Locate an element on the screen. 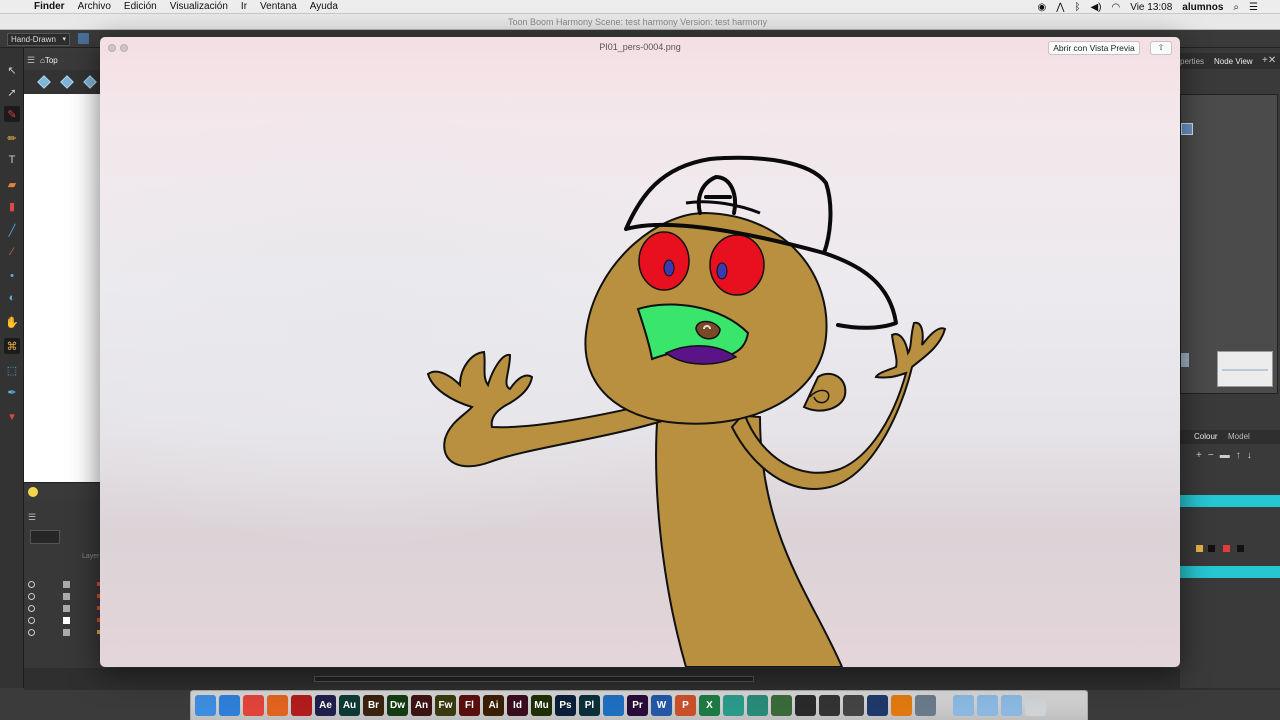  node-view-canvas is located at coordinates (1229, 244).